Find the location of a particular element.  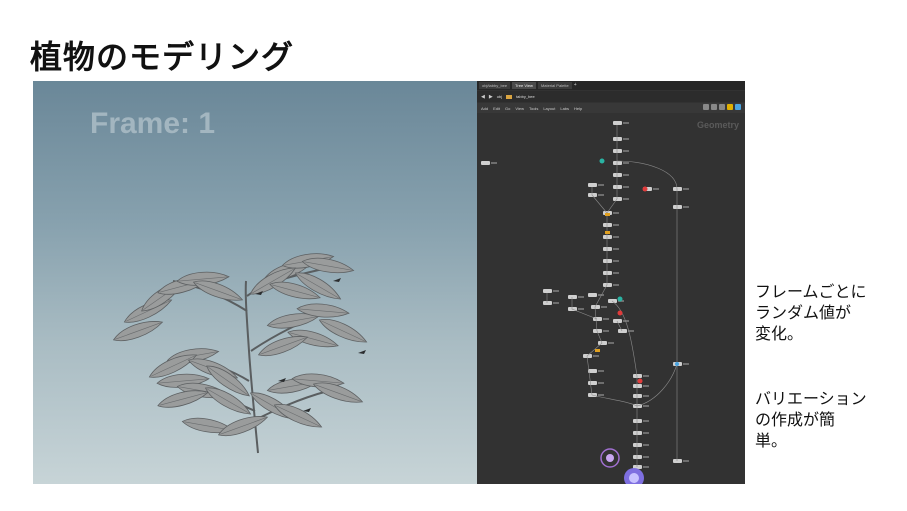

plant-model is located at coordinates (240, 353).